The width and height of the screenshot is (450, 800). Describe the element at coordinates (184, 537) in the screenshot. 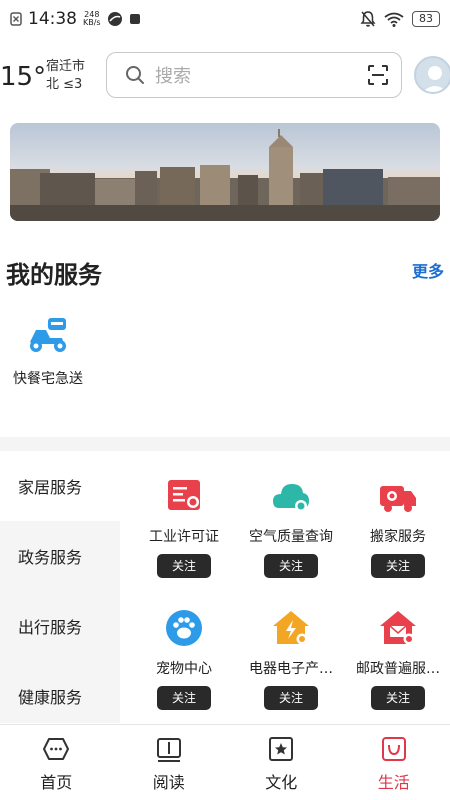

I see `service-name: 工业许可证` at that location.